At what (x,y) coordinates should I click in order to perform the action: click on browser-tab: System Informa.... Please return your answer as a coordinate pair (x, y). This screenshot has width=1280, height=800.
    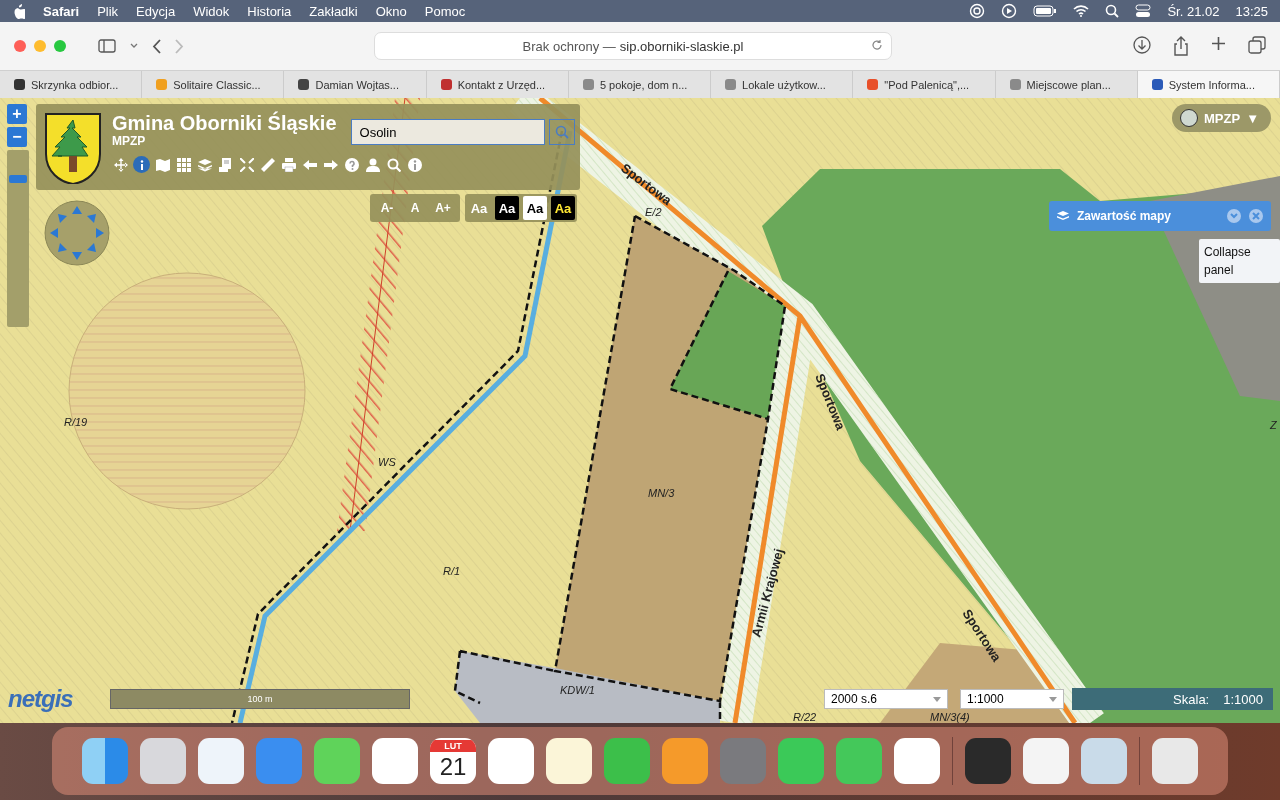
    Looking at the image, I should click on (1208, 84).